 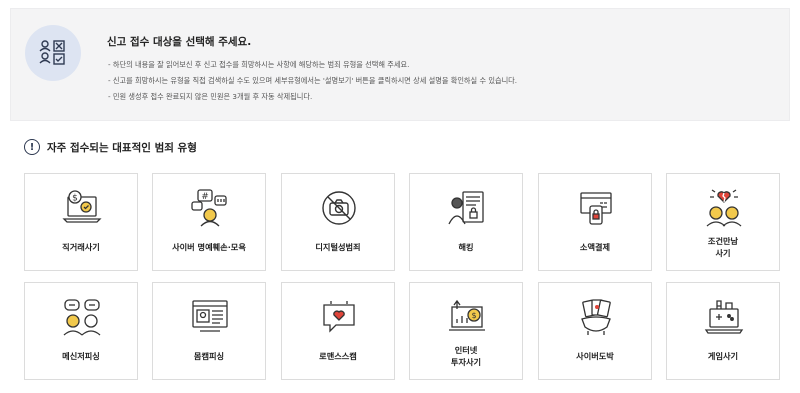 I want to click on crime-card-messenger-phishing: 메신저피싱, so click(x=81, y=331).